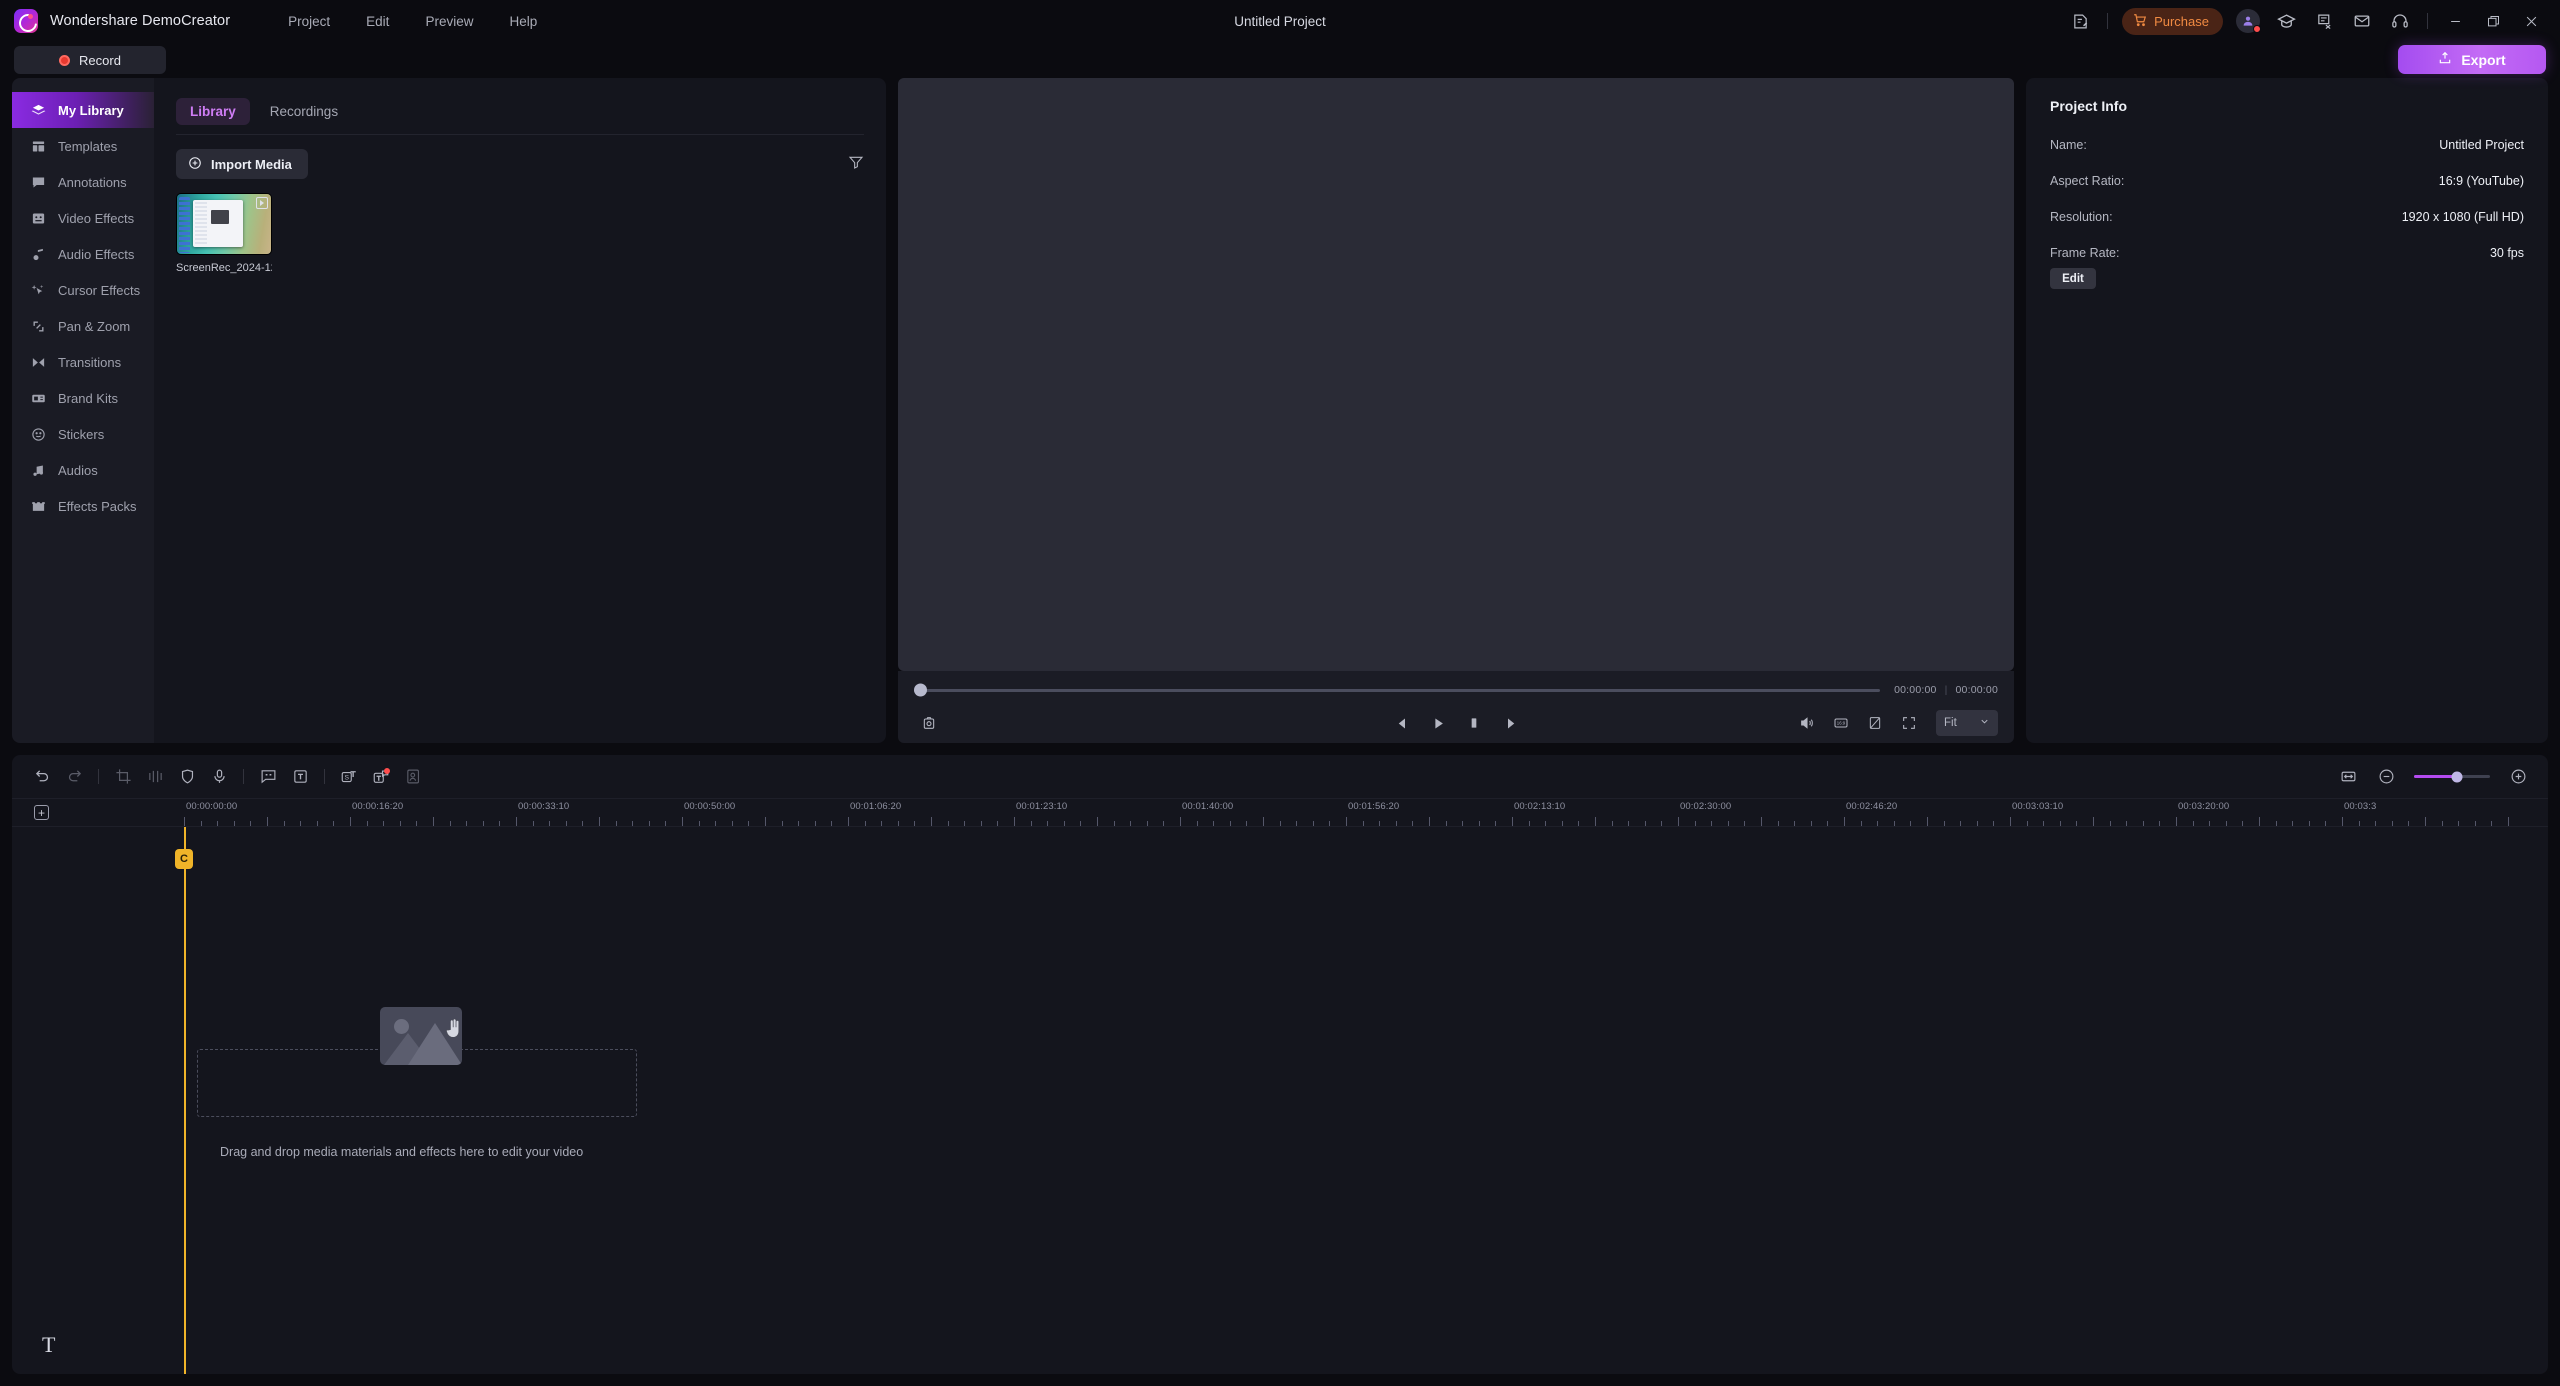  Describe the element at coordinates (1510, 723) in the screenshot. I see `next-frame-icon` at that location.